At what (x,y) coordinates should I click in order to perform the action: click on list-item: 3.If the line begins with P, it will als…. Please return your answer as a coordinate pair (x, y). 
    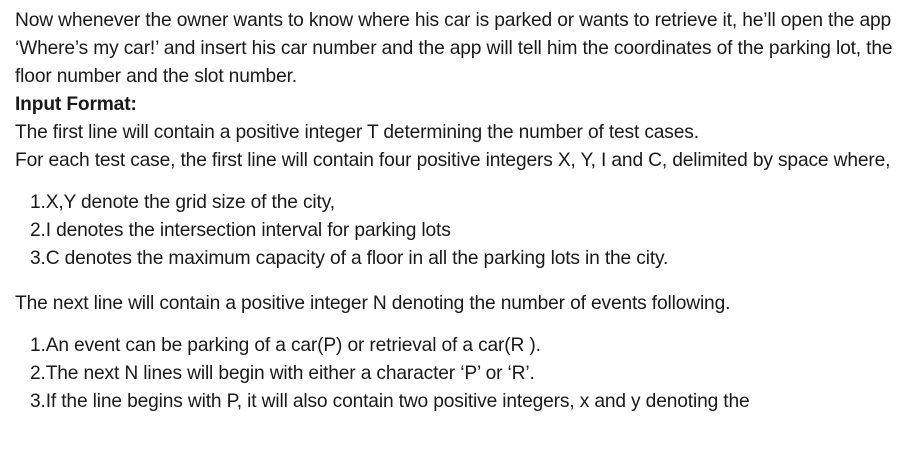
    Looking at the image, I should click on (390, 401).